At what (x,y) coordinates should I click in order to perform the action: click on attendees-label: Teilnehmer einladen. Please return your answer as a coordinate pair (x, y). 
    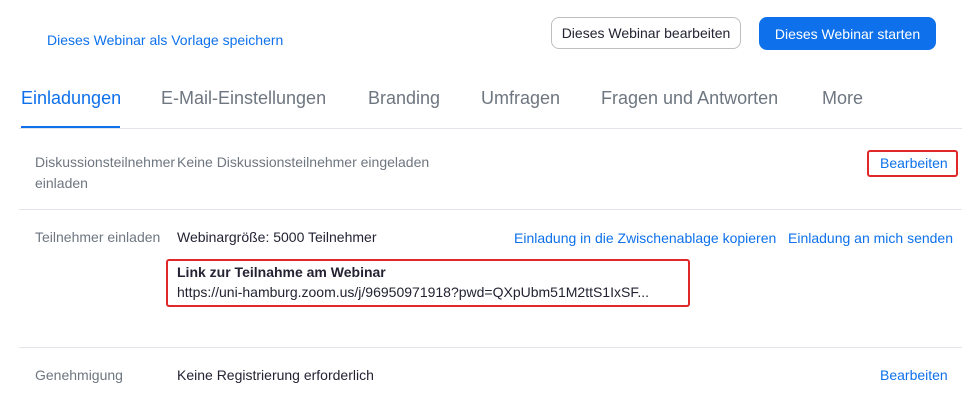
    Looking at the image, I should click on (98, 237).